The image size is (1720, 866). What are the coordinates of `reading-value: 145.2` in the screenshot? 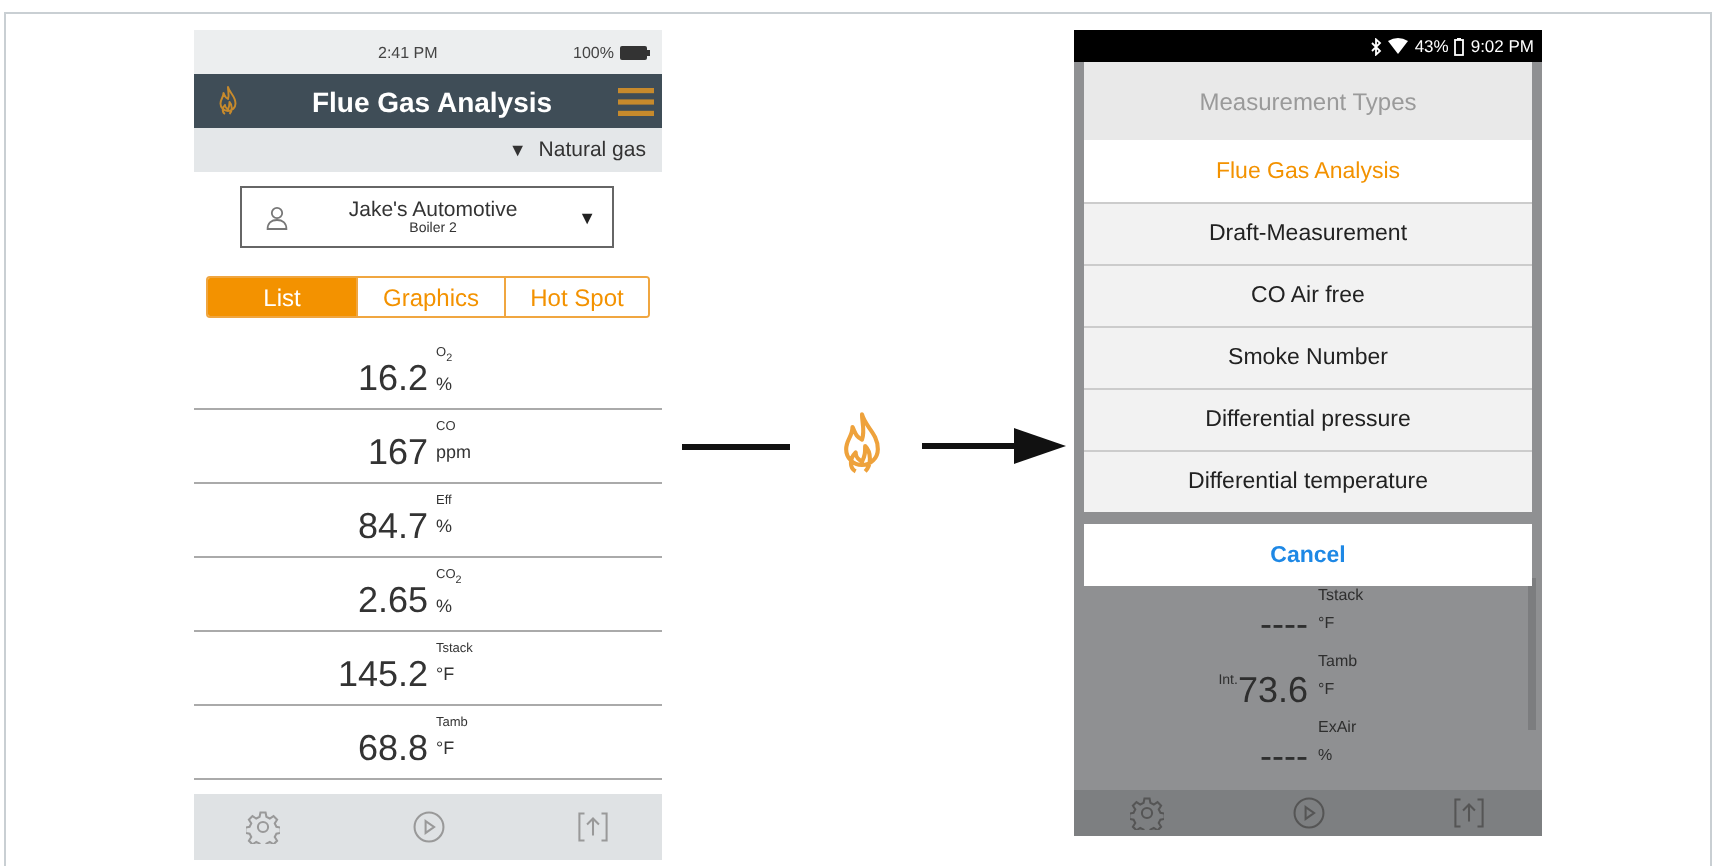 It's located at (381, 673).